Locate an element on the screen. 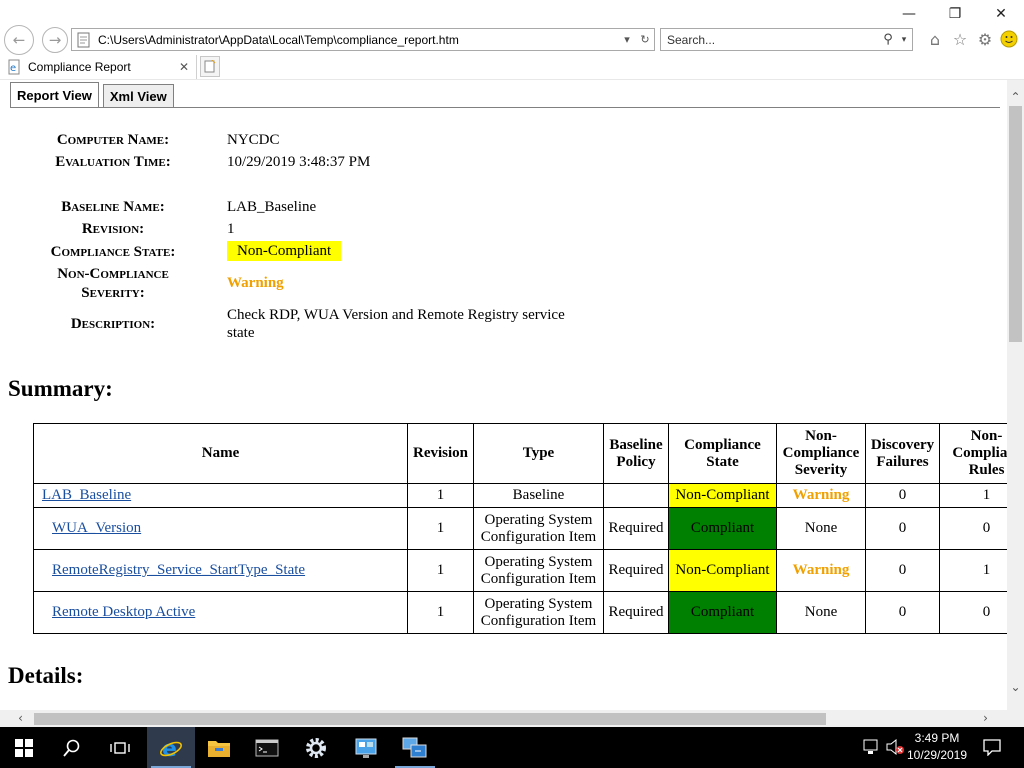 Image resolution: width=1024 pixels, height=768 pixels. command-prompt-taskbar-button is located at coordinates (267, 747).